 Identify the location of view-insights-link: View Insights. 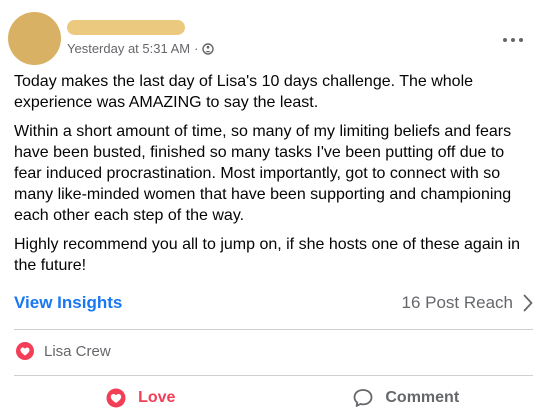
(68, 303).